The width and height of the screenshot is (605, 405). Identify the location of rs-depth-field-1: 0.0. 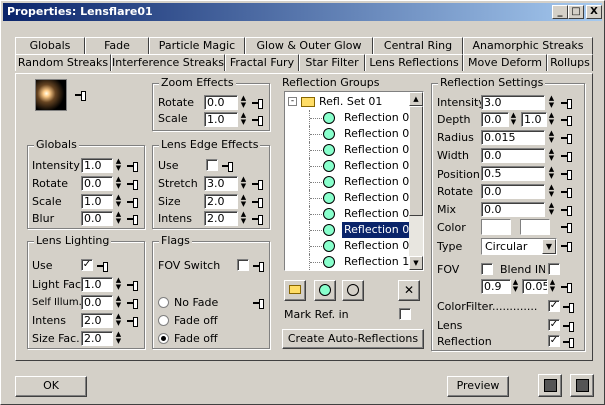
(495, 119).